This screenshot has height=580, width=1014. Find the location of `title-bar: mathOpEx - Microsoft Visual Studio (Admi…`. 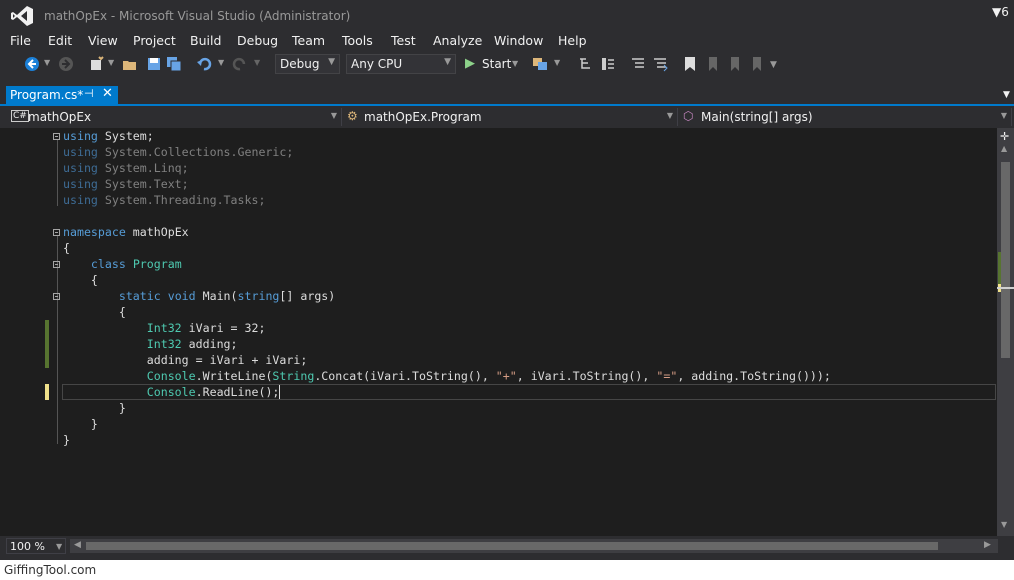

title-bar: mathOpEx - Microsoft Visual Studio (Admi… is located at coordinates (507, 16).